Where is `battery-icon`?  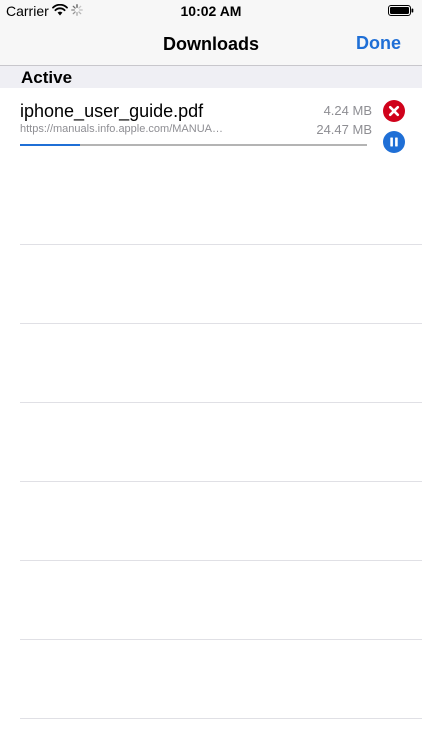 battery-icon is located at coordinates (401, 10).